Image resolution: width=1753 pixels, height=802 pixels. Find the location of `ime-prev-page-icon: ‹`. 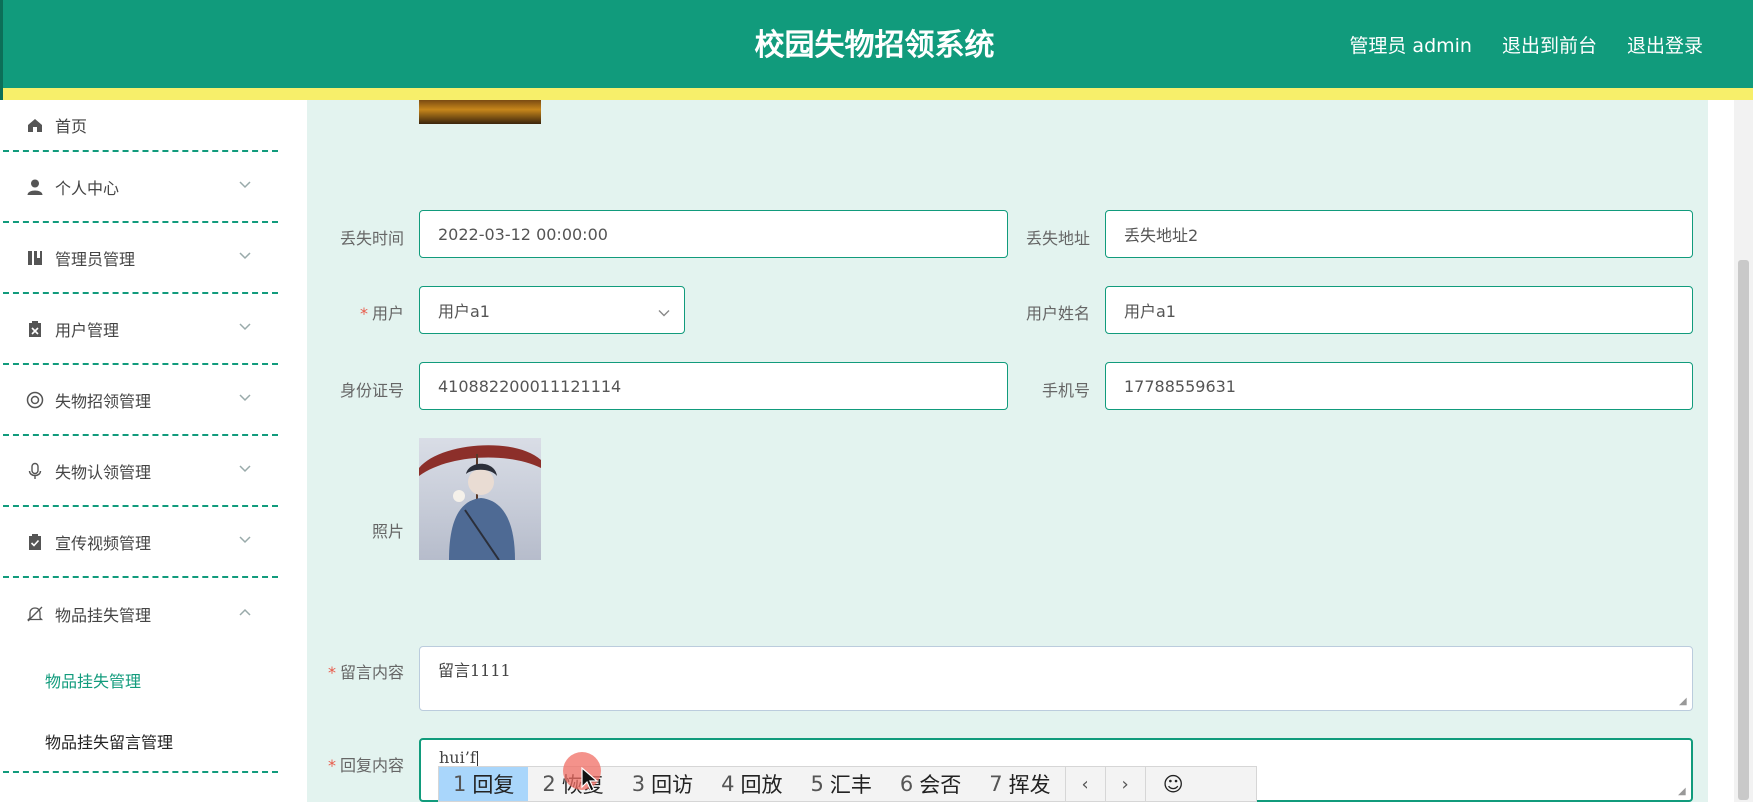

ime-prev-page-icon: ‹ is located at coordinates (1084, 784).